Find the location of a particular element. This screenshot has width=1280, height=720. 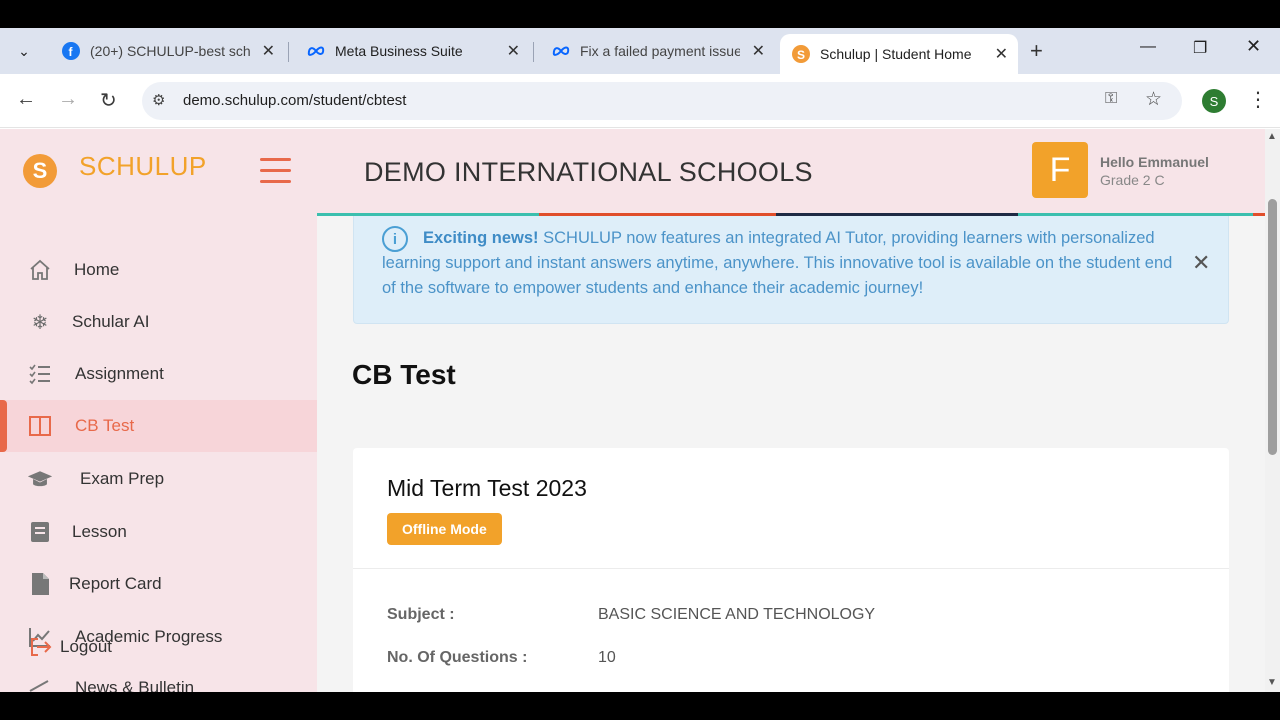

new-tab-plus-icon: + is located at coordinates (1036, 51).